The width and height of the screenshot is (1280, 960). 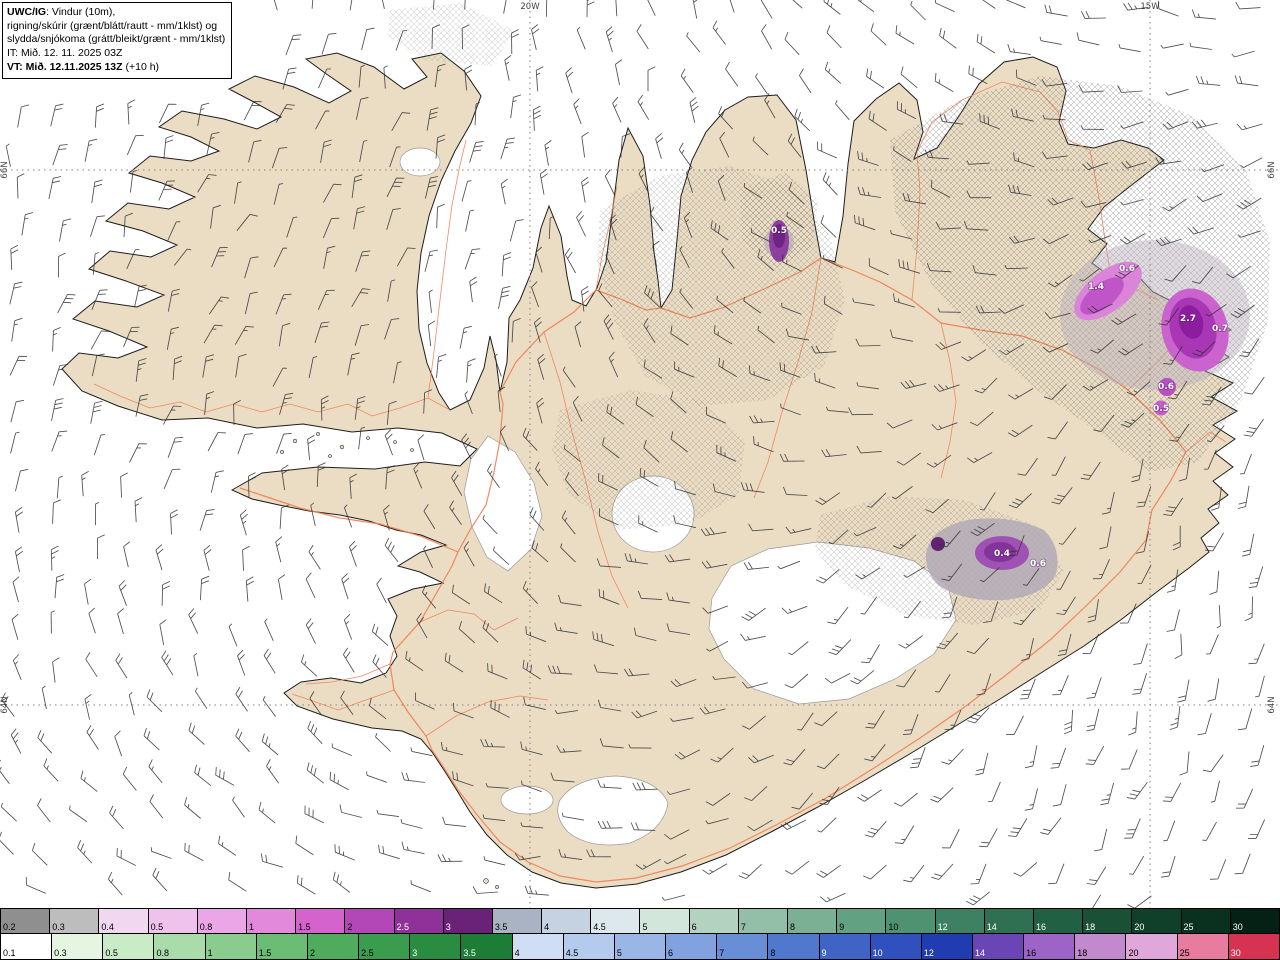 What do you see at coordinates (65, 52) in the screenshot?
I see `info-line-it: IT: Mið. 12. 11. 2025 03Z` at bounding box center [65, 52].